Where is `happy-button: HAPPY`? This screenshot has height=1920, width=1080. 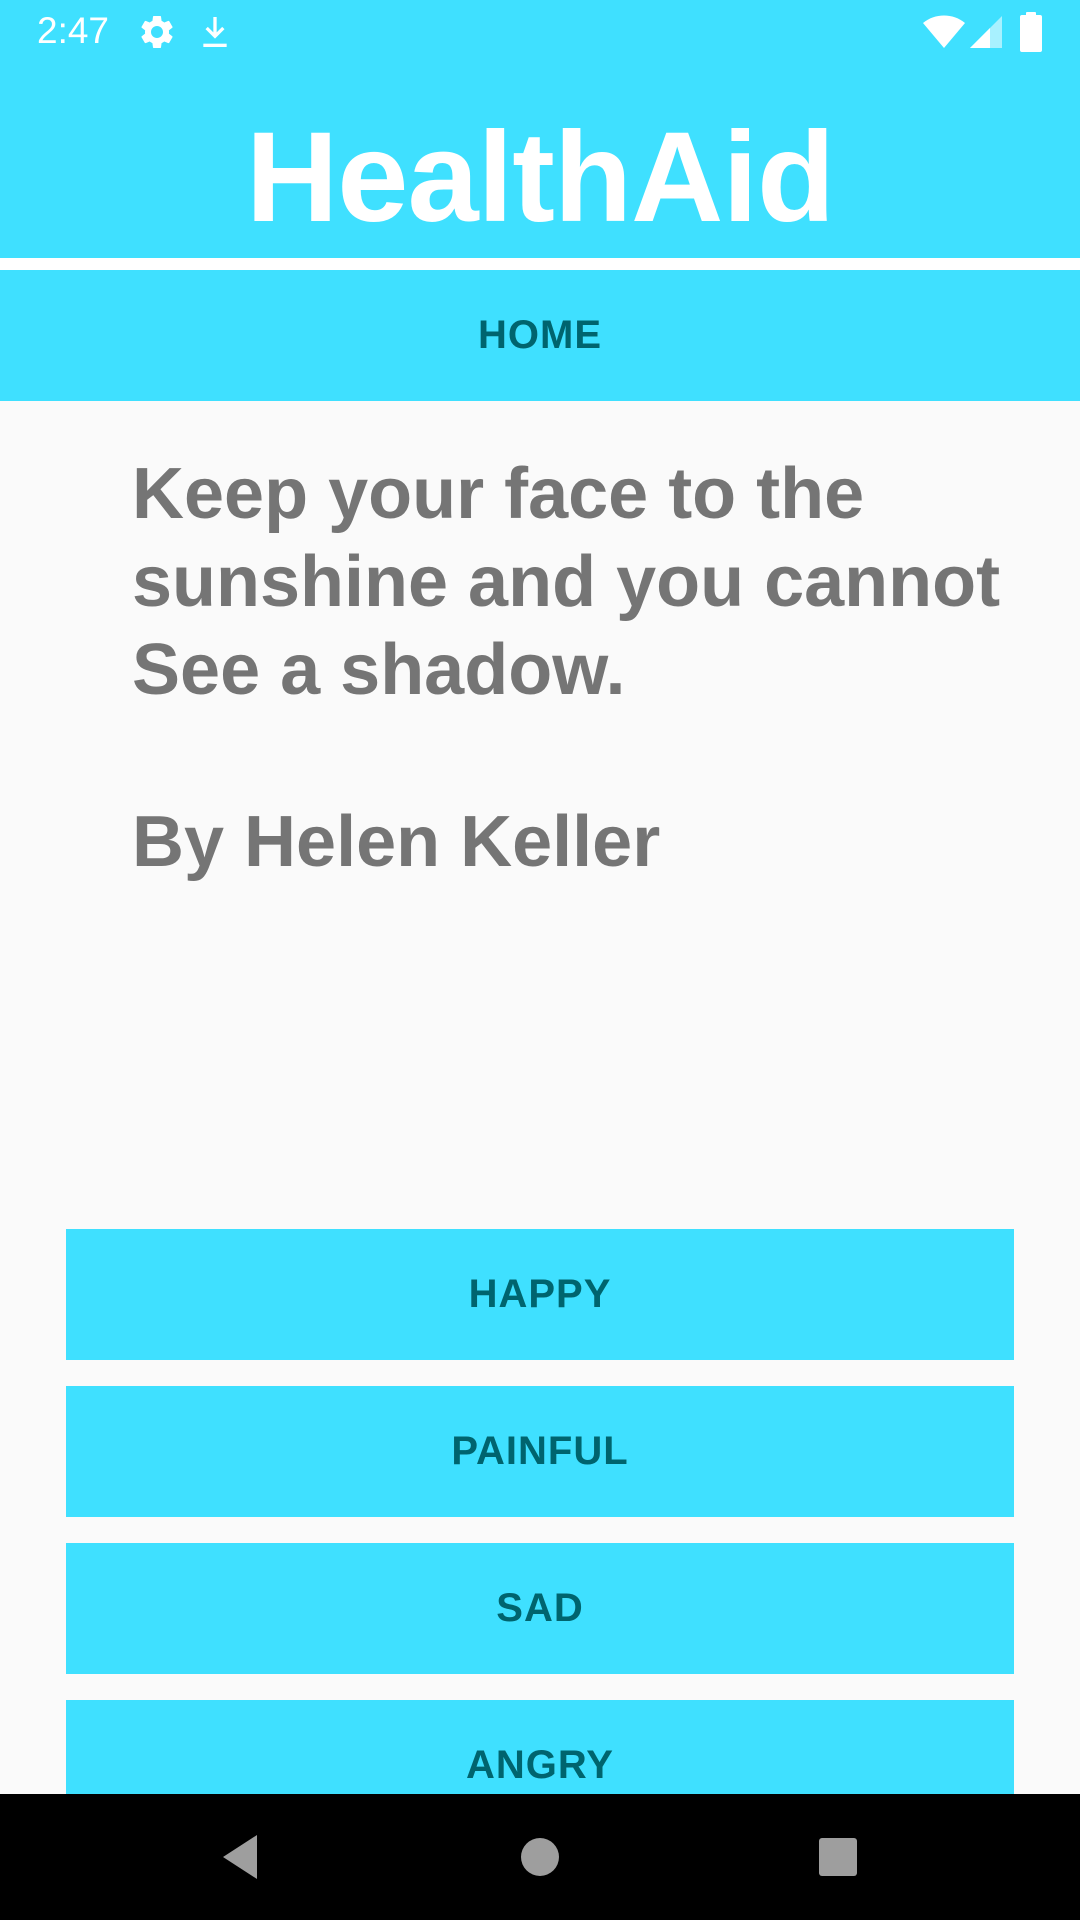 happy-button: HAPPY is located at coordinates (540, 1294).